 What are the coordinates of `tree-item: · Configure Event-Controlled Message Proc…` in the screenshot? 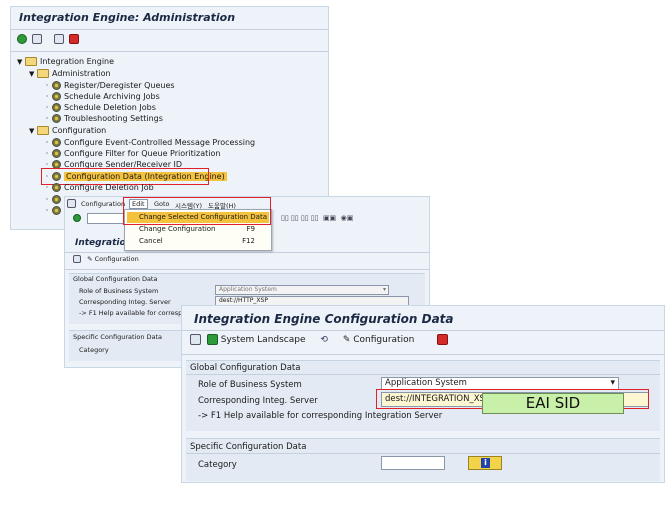 It's located at (150, 142).